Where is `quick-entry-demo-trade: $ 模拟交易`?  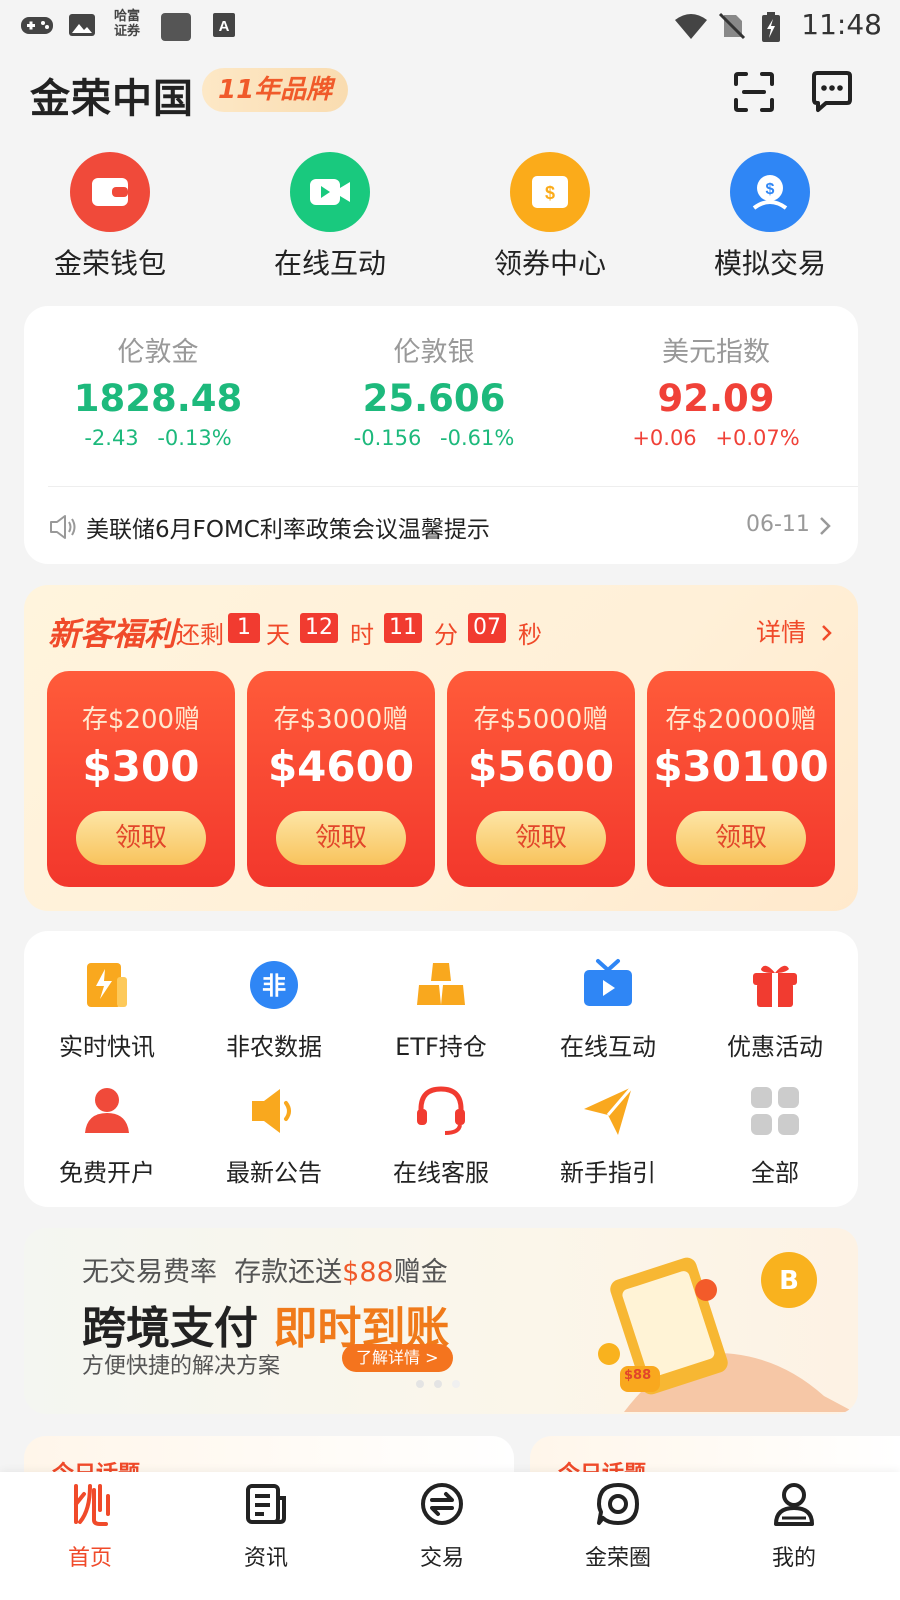 quick-entry-demo-trade: $ 模拟交易 is located at coordinates (770, 217).